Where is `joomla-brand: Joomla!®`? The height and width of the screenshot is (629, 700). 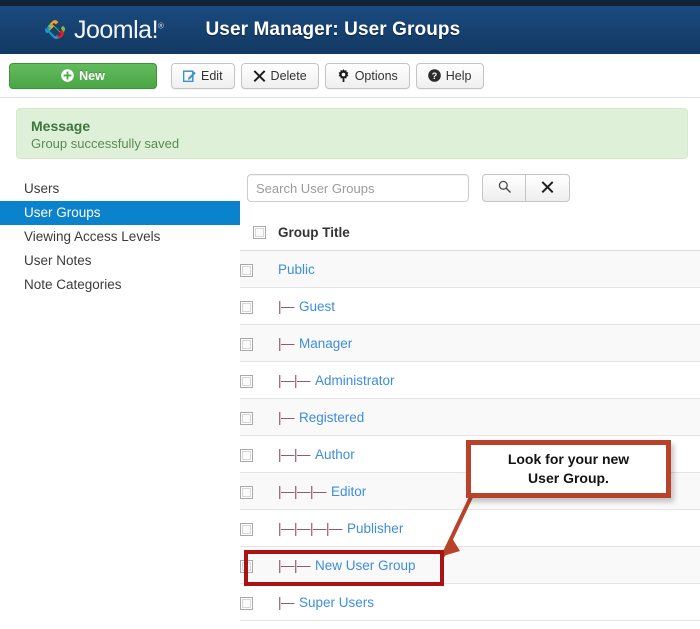 joomla-brand: Joomla!® is located at coordinates (103, 30).